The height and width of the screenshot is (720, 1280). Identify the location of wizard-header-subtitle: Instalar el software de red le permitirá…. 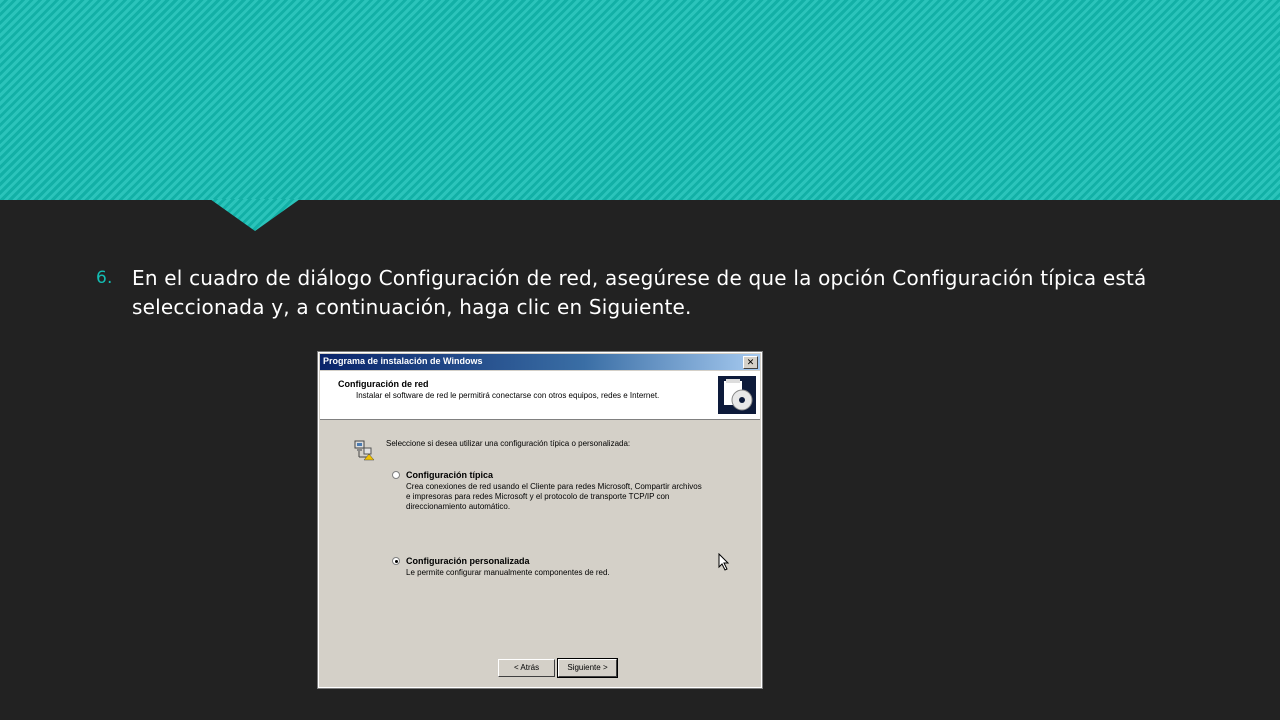
(508, 395).